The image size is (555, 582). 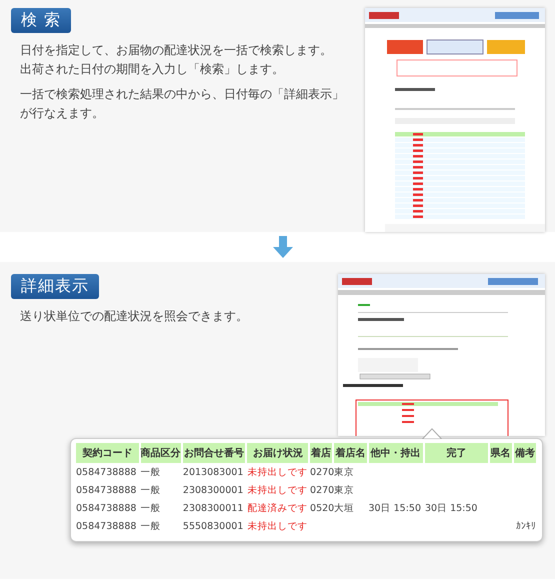 I want to click on table-cell-text: 5550830001, so click(x=213, y=527).